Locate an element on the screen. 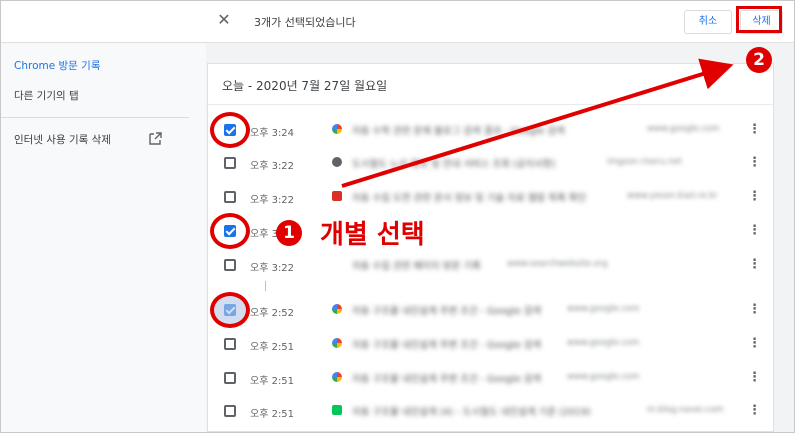  page-url: m.blog.naver.com is located at coordinates (685, 410).